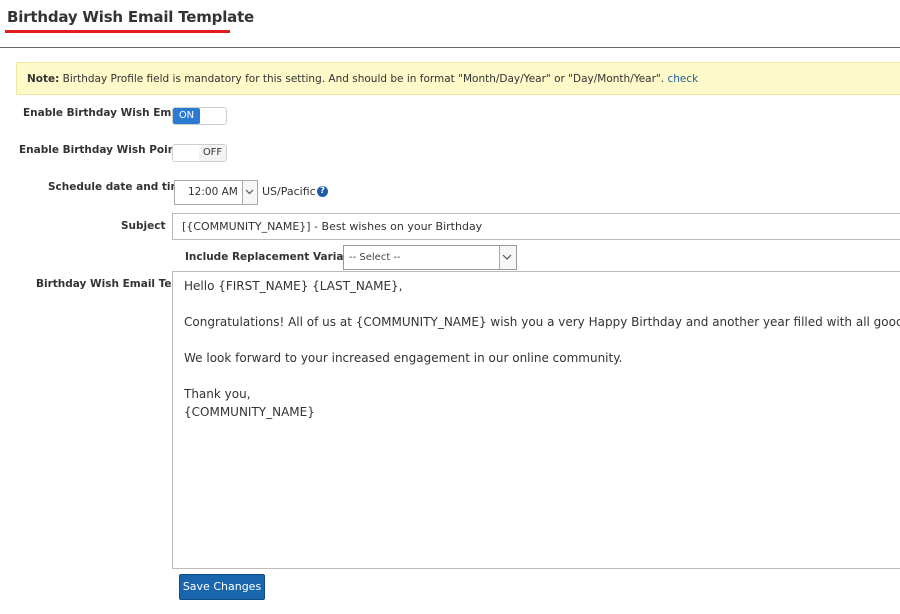  What do you see at coordinates (289, 191) in the screenshot?
I see `timezone-text: US/Pacific` at bounding box center [289, 191].